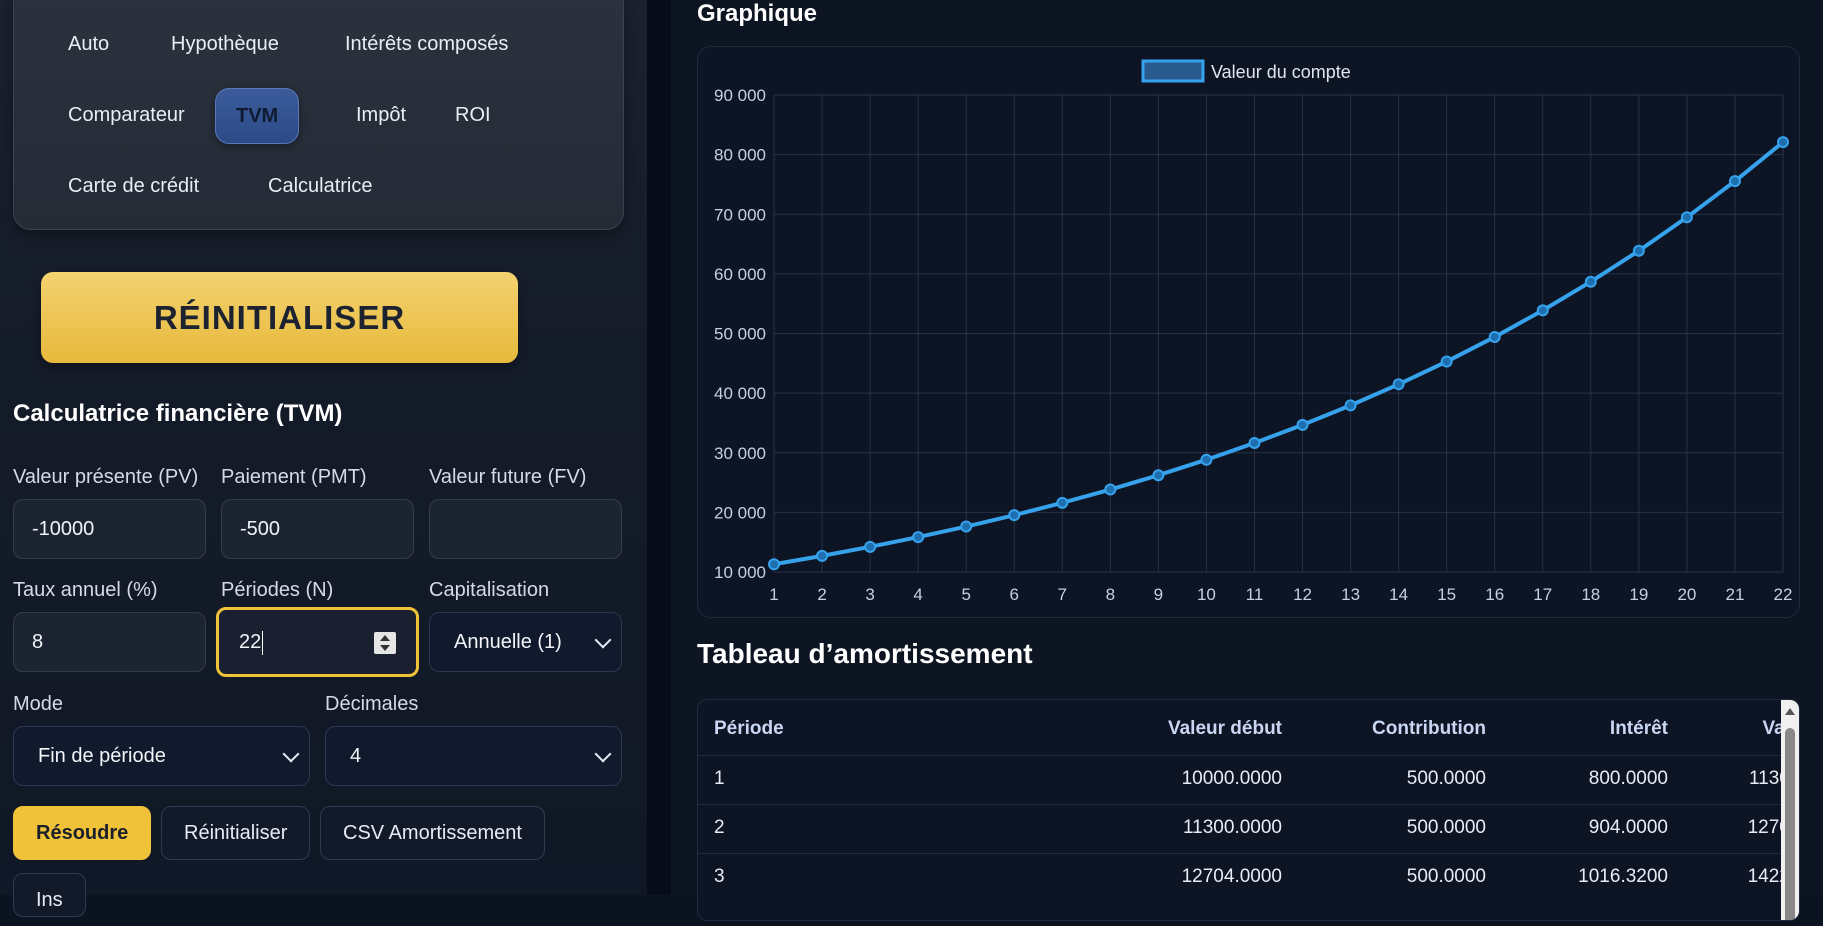  I want to click on y-tick-label: 80 000, so click(740, 155).